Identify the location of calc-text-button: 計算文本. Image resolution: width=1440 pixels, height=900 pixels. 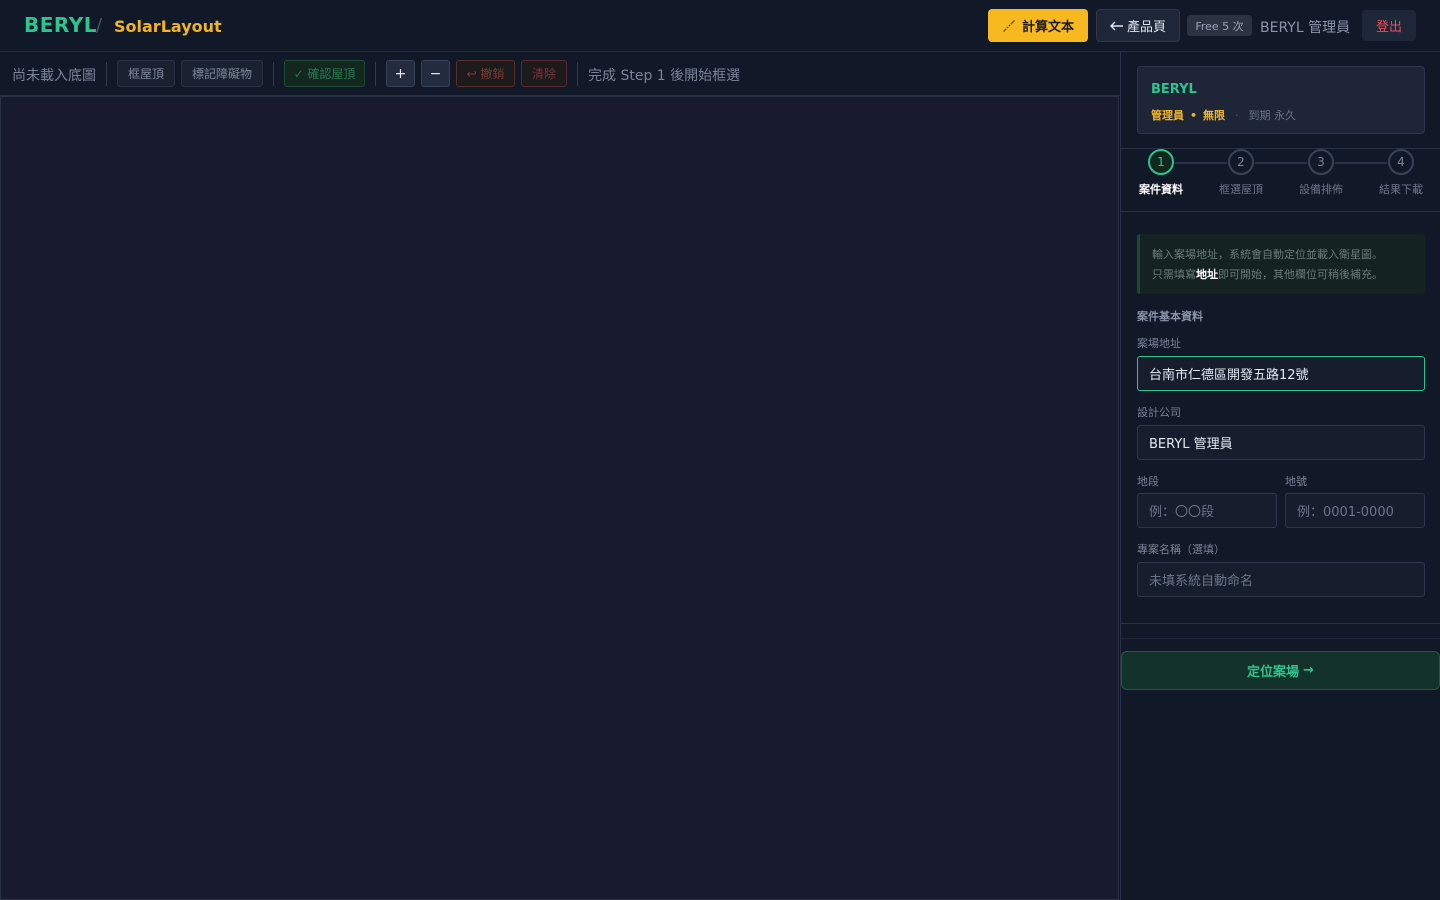
(1038, 25).